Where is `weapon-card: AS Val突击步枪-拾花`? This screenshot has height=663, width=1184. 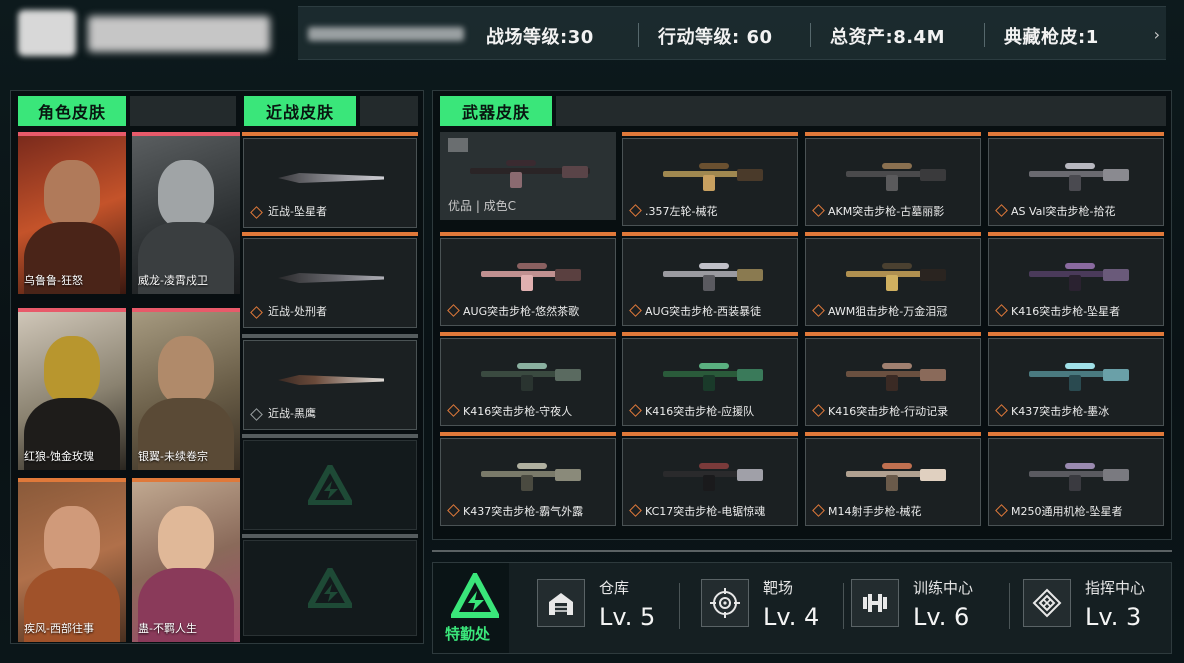 weapon-card: AS Val突击步枪-拾花 is located at coordinates (1076, 182).